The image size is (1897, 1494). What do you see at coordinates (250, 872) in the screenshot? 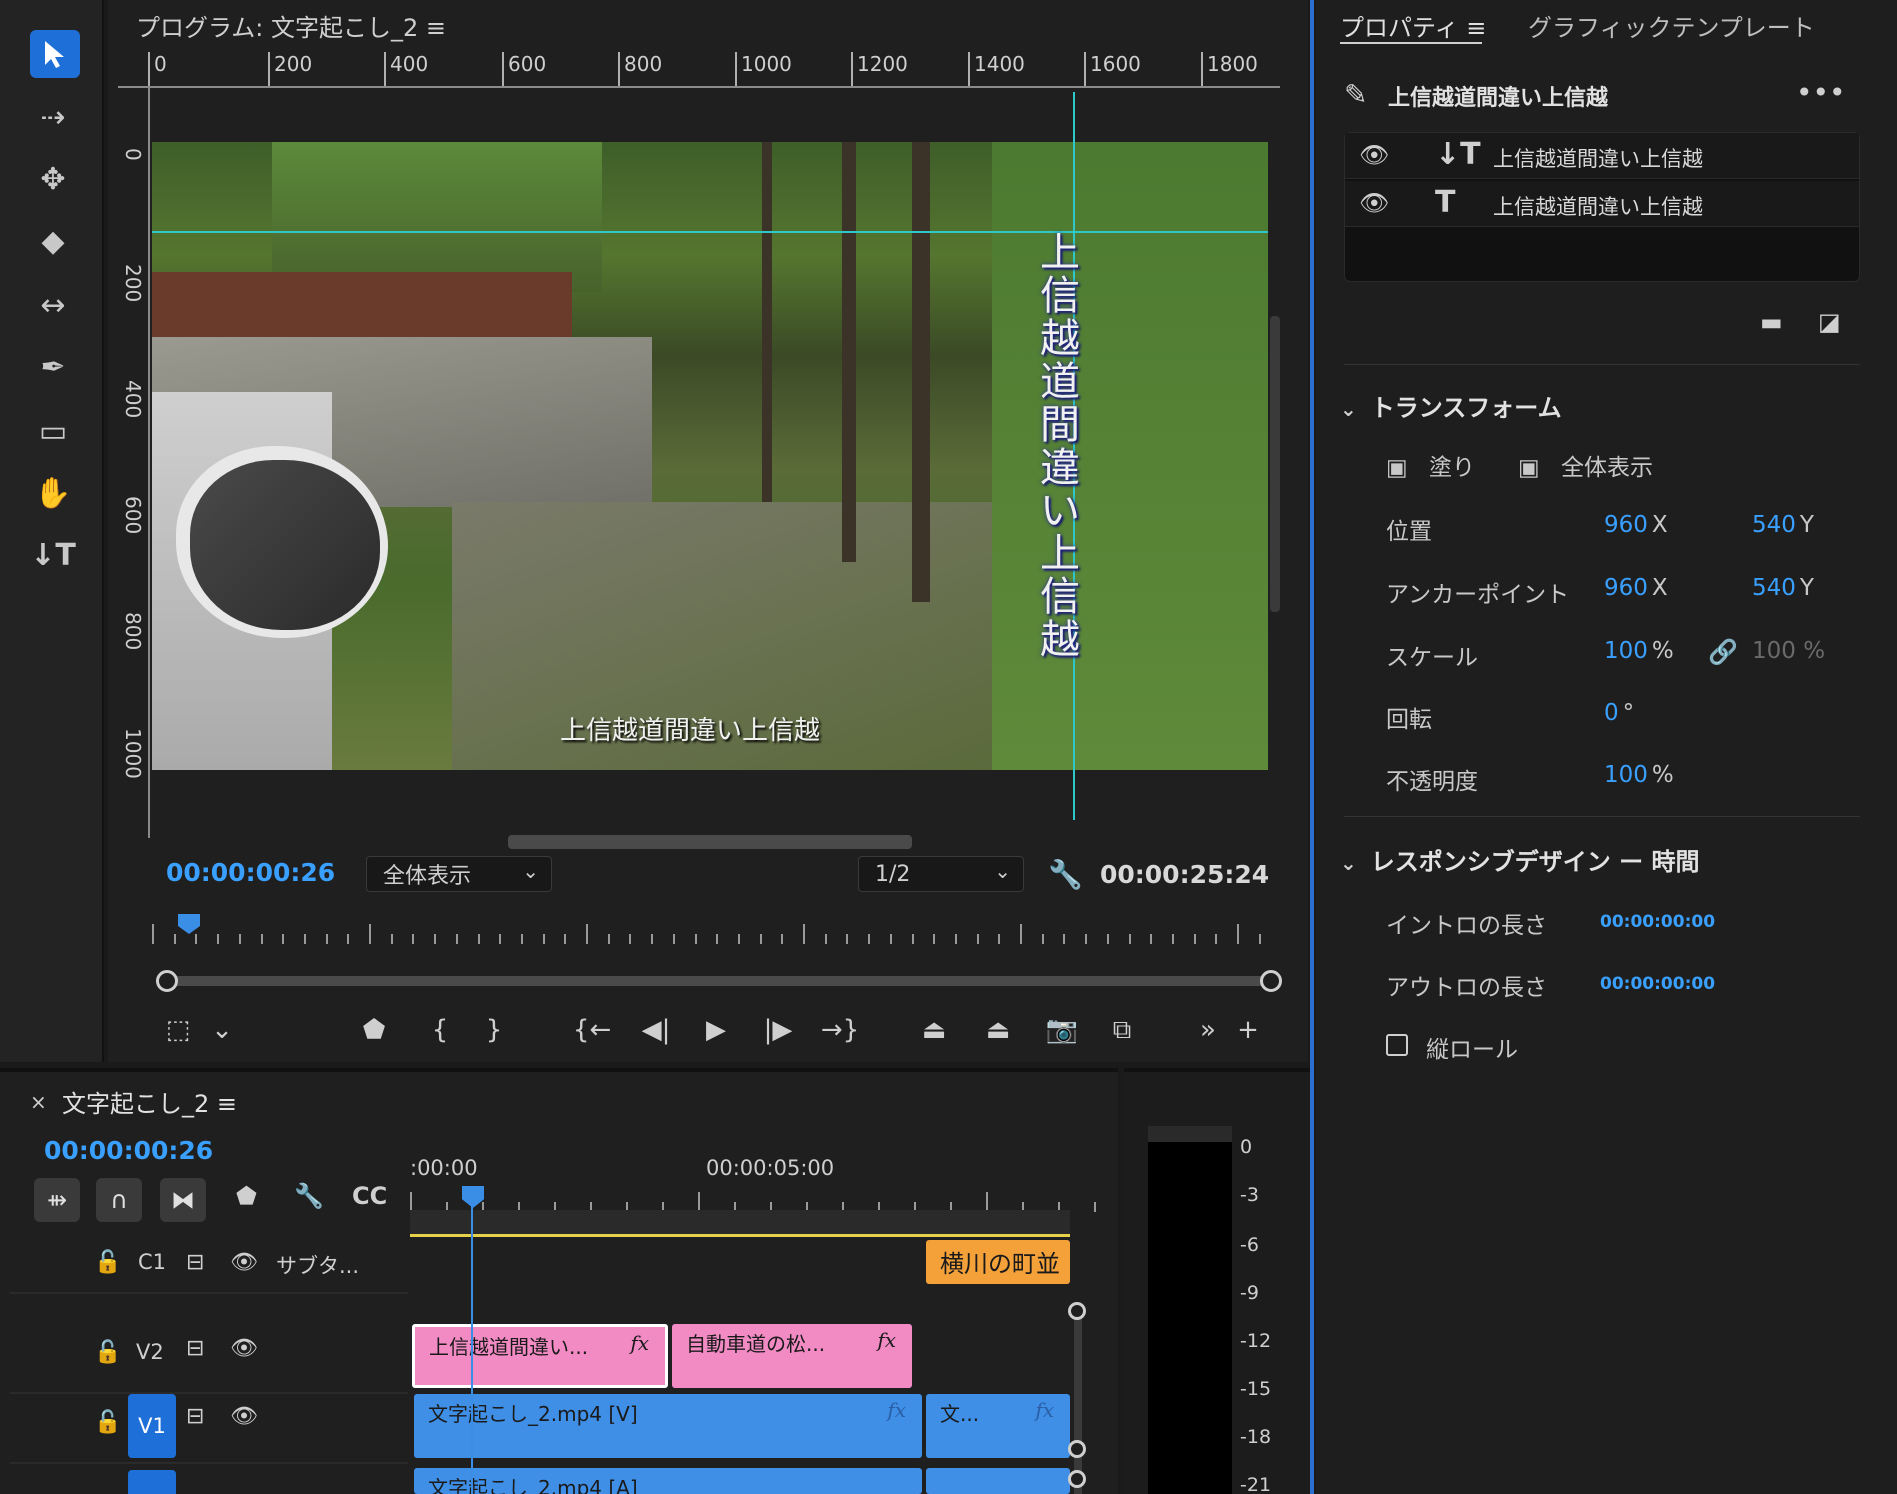
I see `program-current-timecode: 00:00:00:26` at bounding box center [250, 872].